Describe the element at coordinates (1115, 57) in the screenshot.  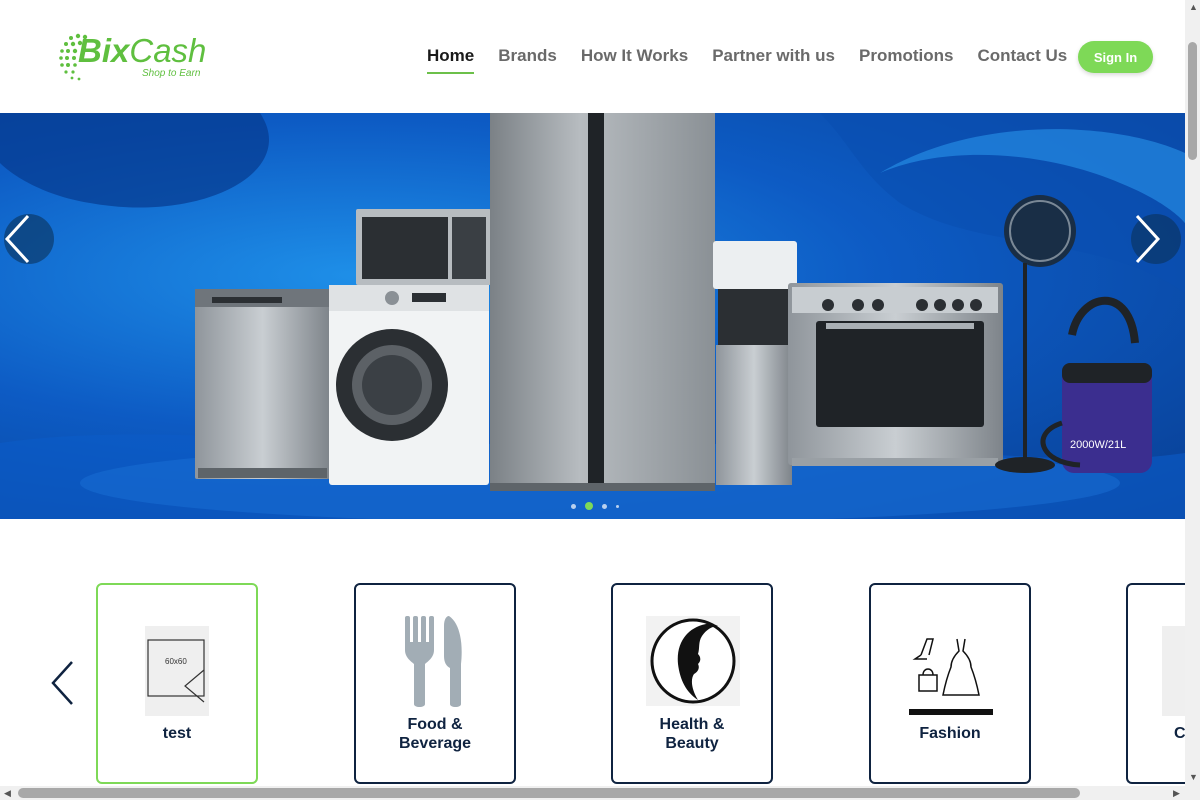
I see `sign-in-button: Sign In` at that location.